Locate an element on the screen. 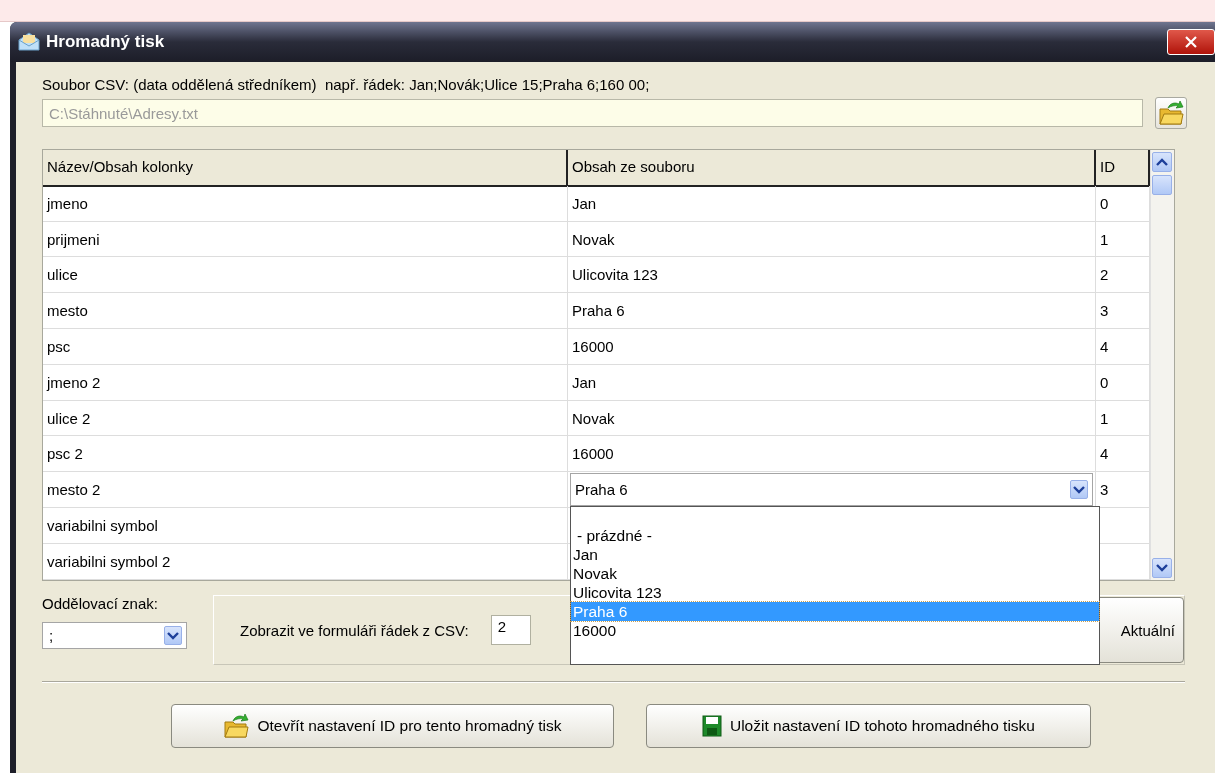 The height and width of the screenshot is (773, 1215). content-dropdown: Praha 6 is located at coordinates (831, 490).